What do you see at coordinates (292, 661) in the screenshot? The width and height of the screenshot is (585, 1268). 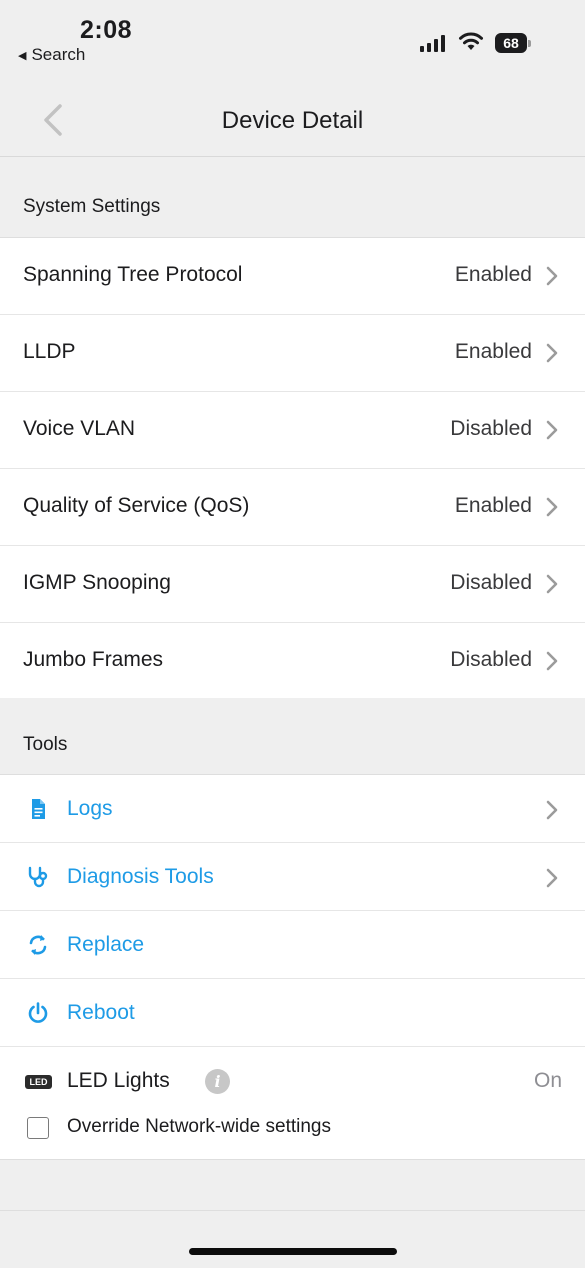 I see `setting-row-jumbo-frames: Jumbo Frames Disabled` at bounding box center [292, 661].